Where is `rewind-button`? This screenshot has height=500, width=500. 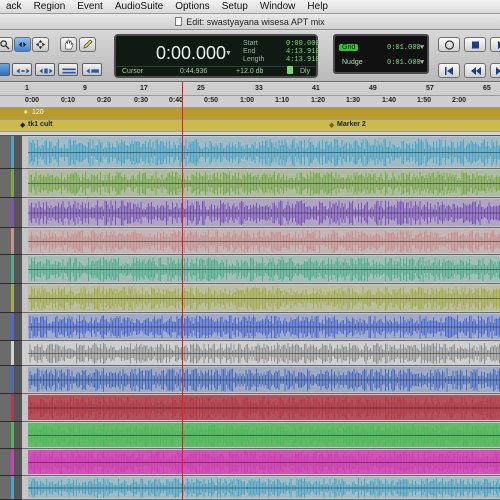
rewind-button is located at coordinates (475, 70).